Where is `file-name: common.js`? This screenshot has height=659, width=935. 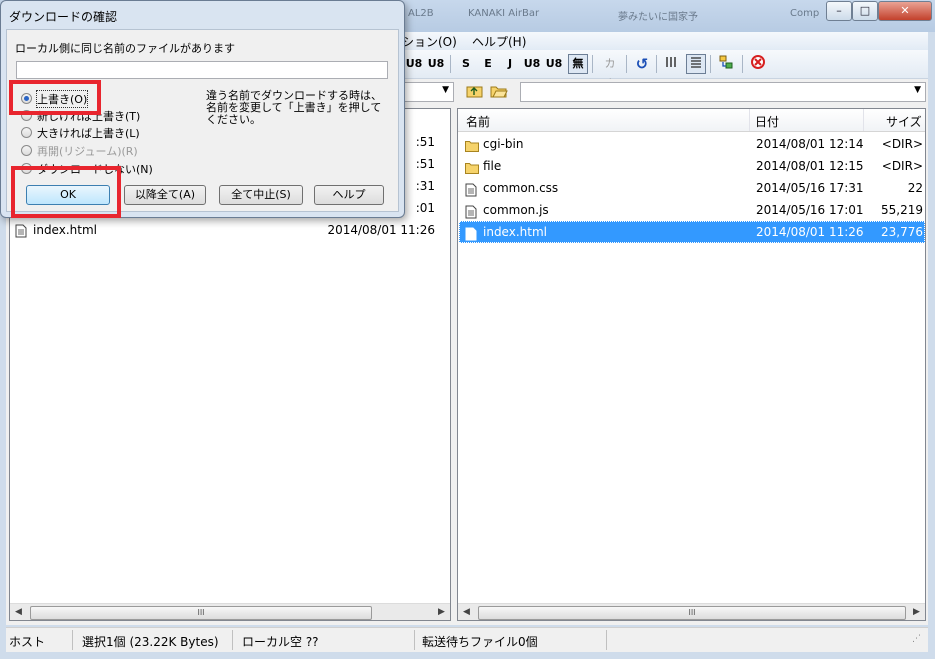
file-name: common.js is located at coordinates (516, 210).